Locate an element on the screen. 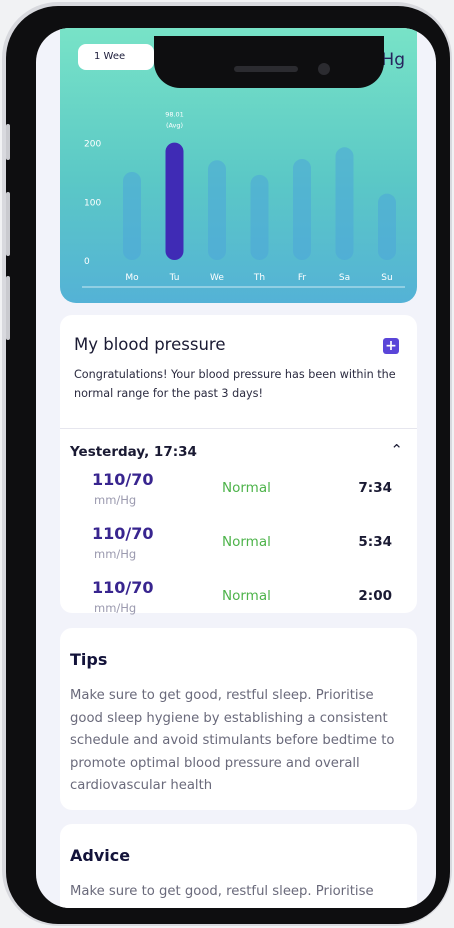 This screenshot has width=454, height=928. bar-su is located at coordinates (387, 226).